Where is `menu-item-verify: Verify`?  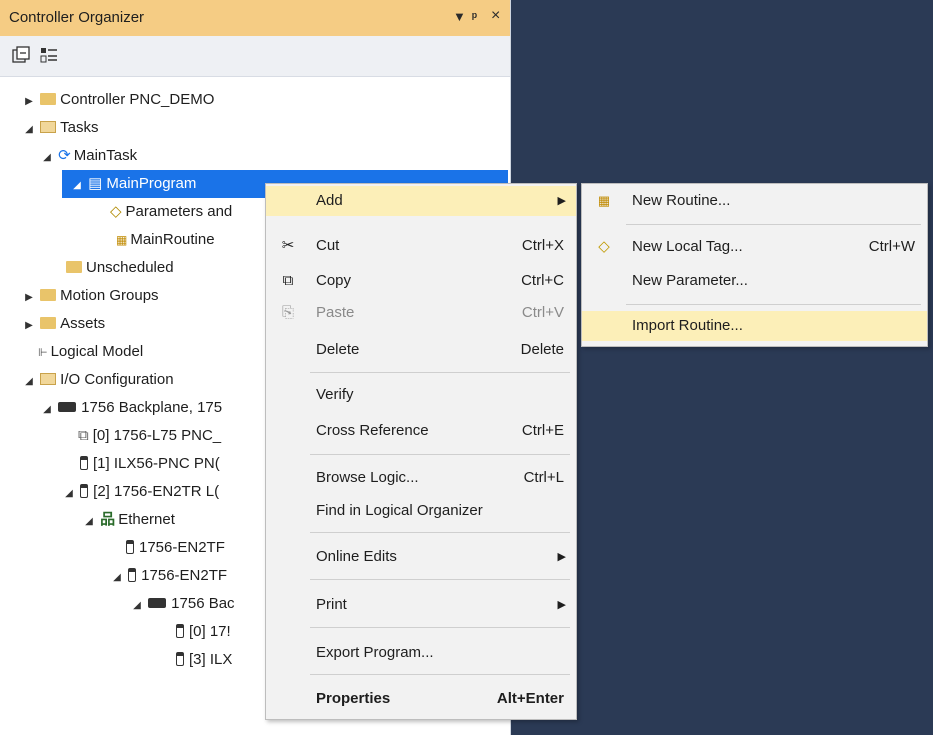 menu-item-verify: Verify is located at coordinates (421, 395).